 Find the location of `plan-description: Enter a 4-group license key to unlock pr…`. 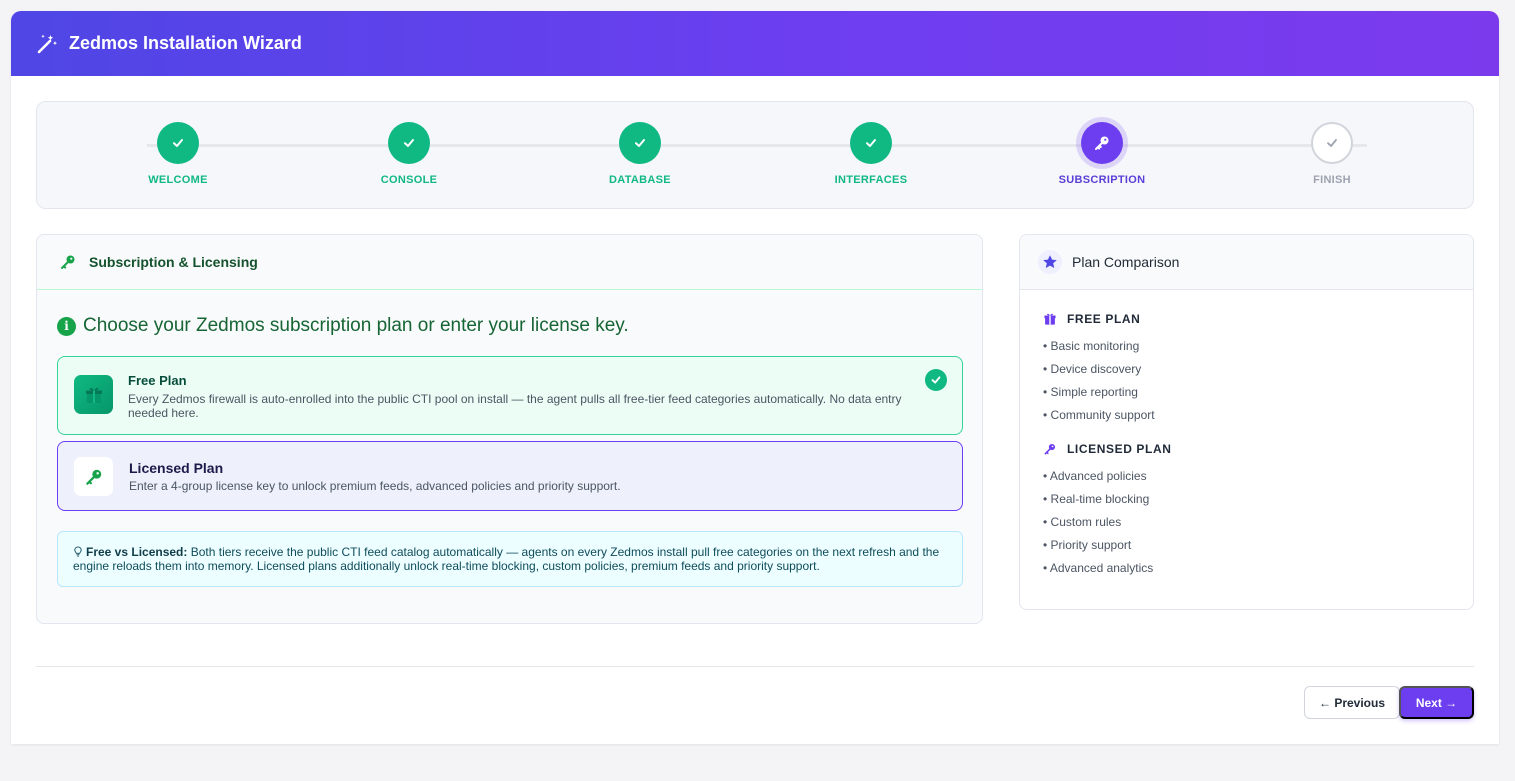

plan-description: Enter a 4-group license key to unlock pr… is located at coordinates (375, 486).